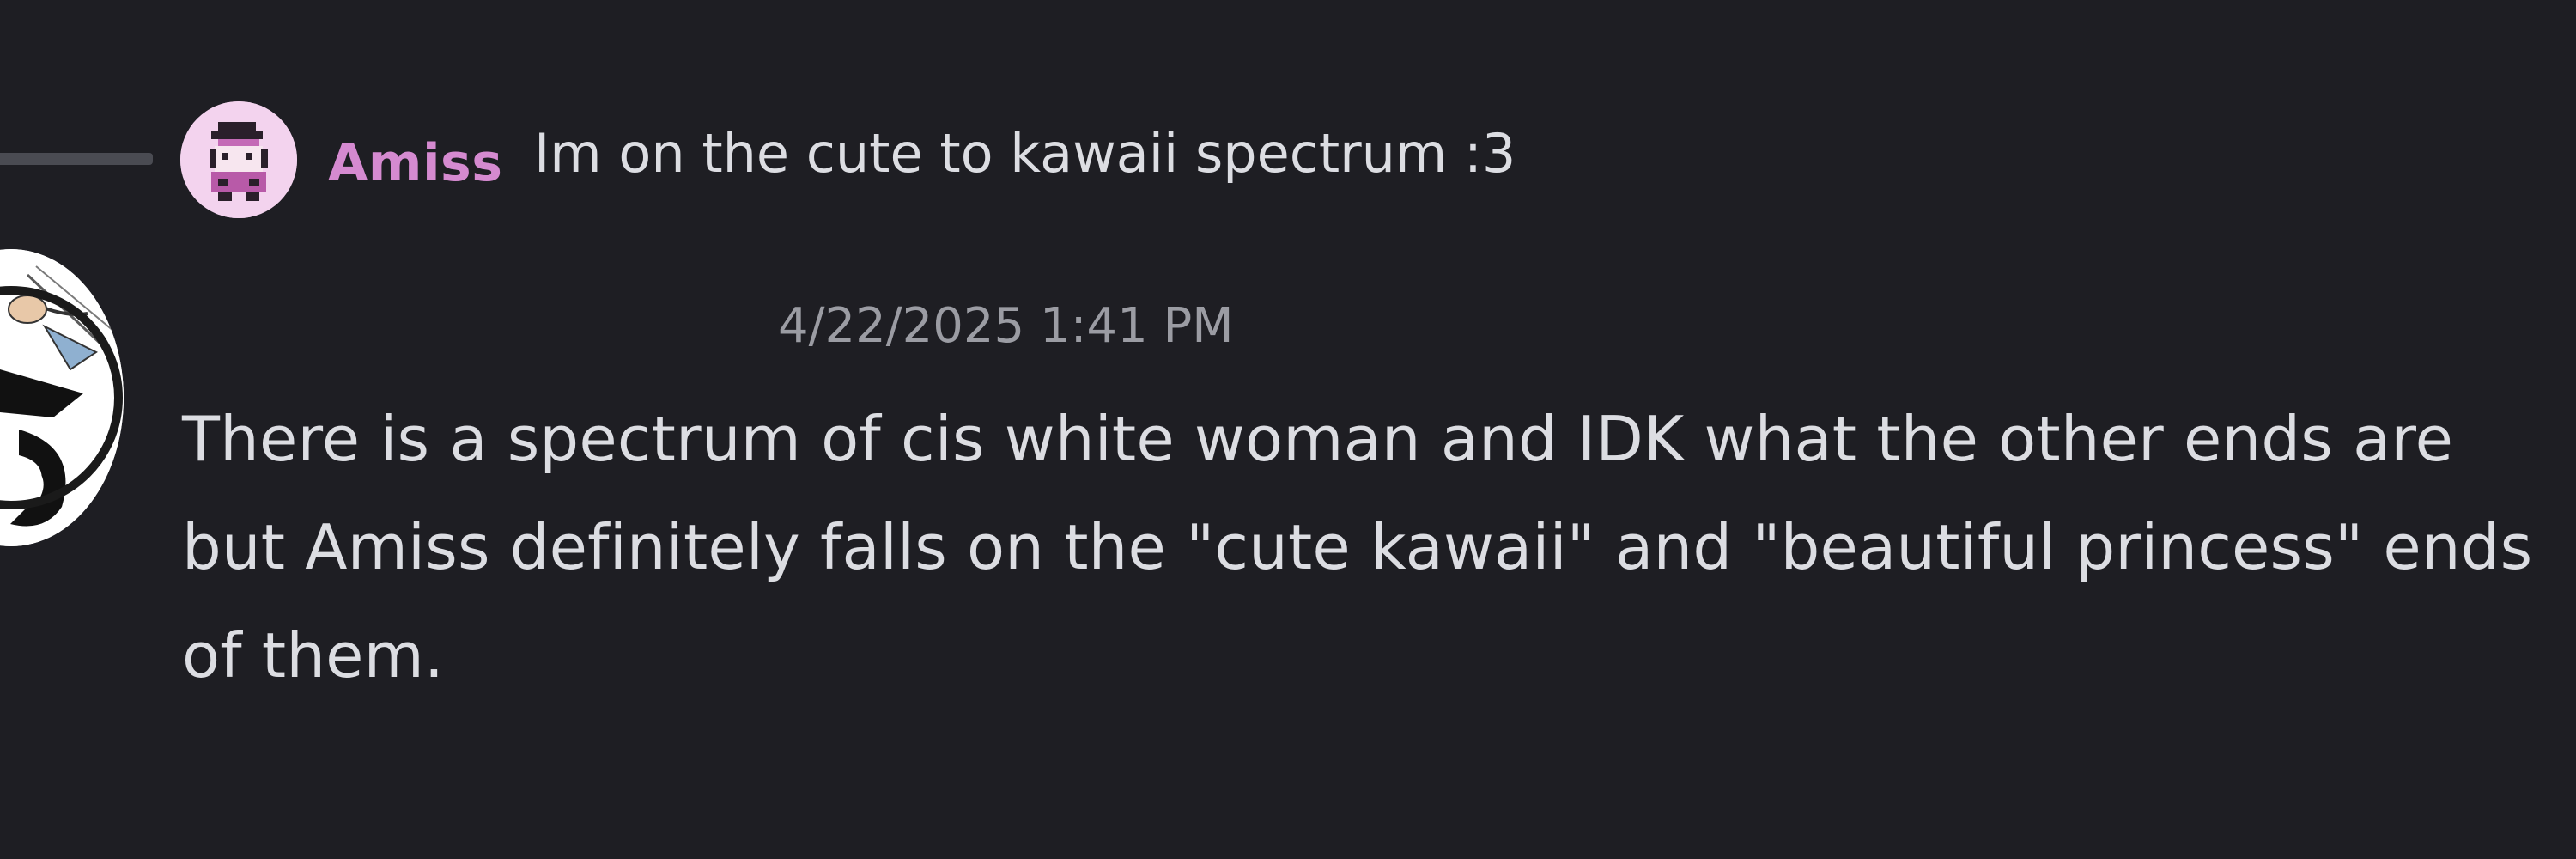  I want to click on drawn-character-avatar-icon, so click(62, 398).